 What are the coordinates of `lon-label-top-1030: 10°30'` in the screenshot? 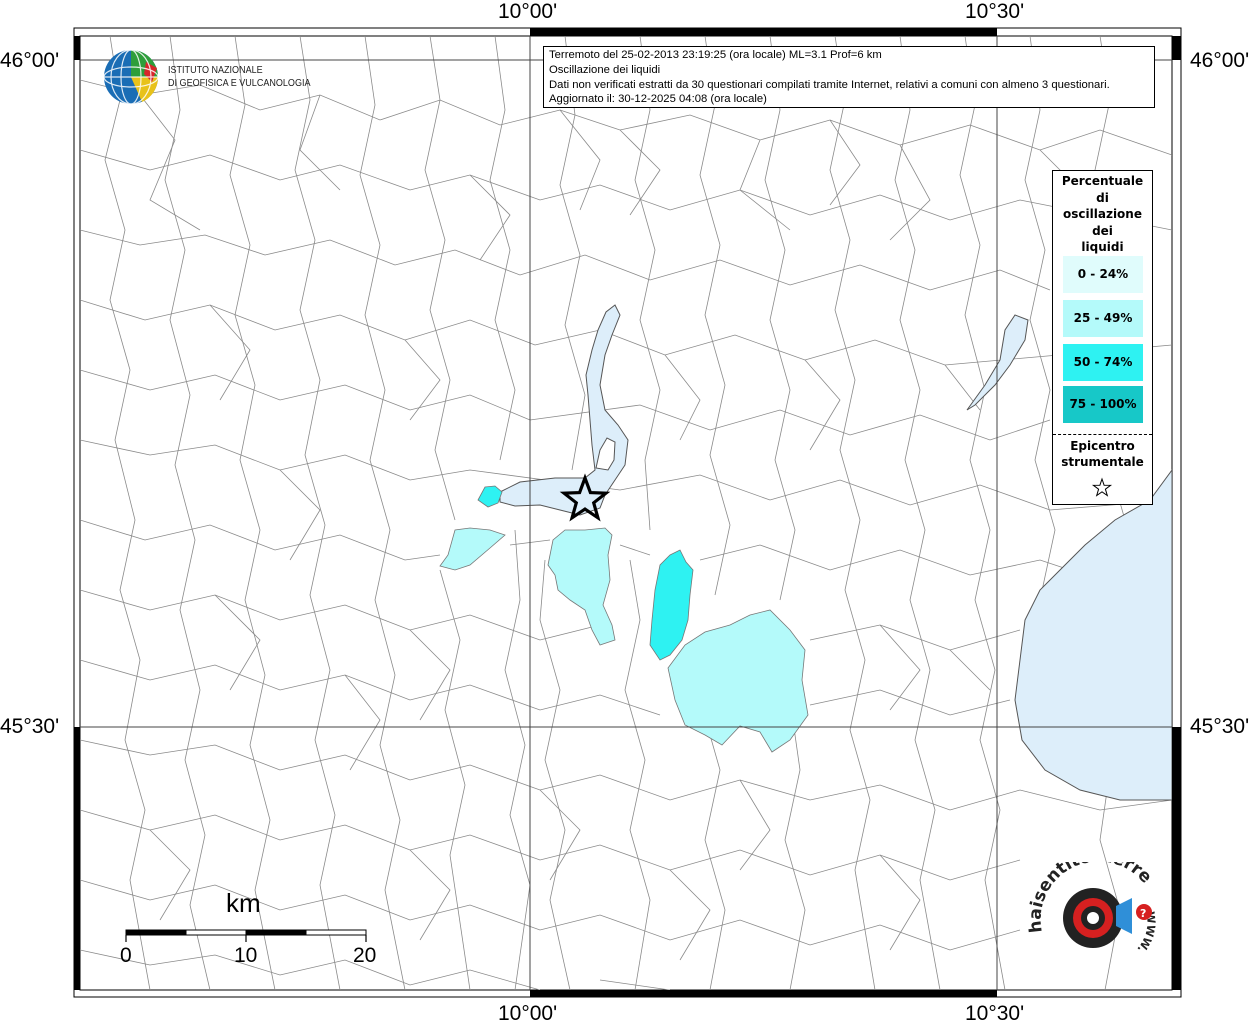 It's located at (995, 11).